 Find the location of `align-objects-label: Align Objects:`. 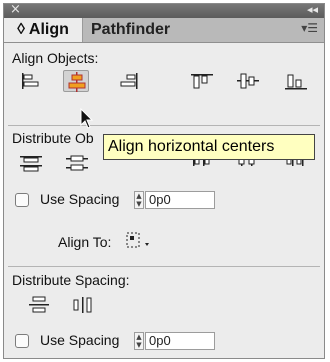

align-objects-label: Align Objects: is located at coordinates (55, 58).